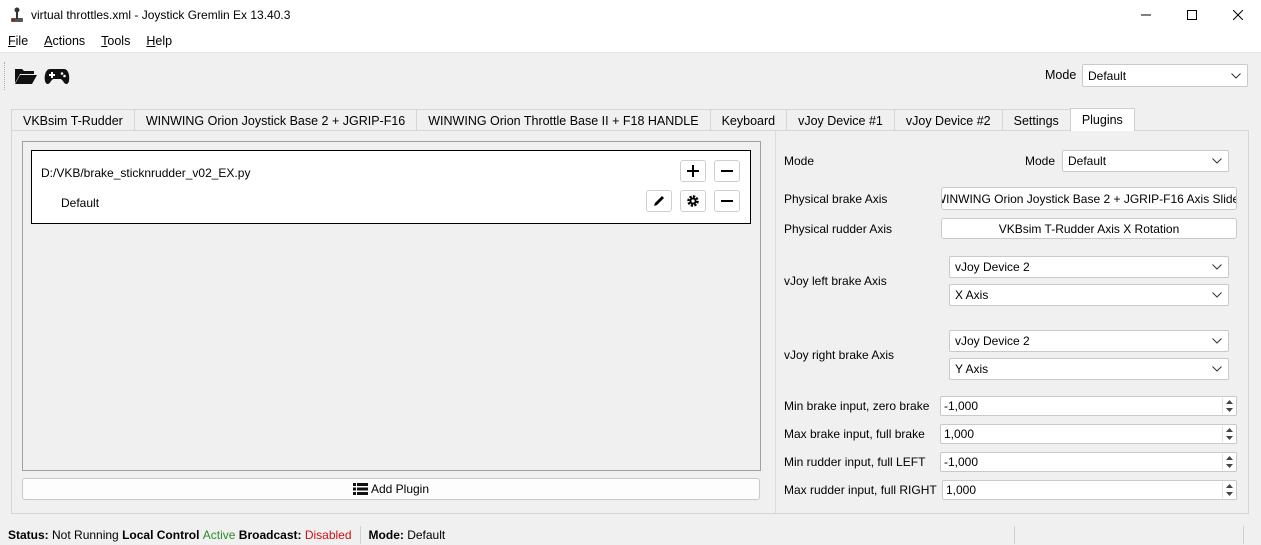 The image size is (1261, 545). I want to click on minimize-icon, so click(1146, 15).